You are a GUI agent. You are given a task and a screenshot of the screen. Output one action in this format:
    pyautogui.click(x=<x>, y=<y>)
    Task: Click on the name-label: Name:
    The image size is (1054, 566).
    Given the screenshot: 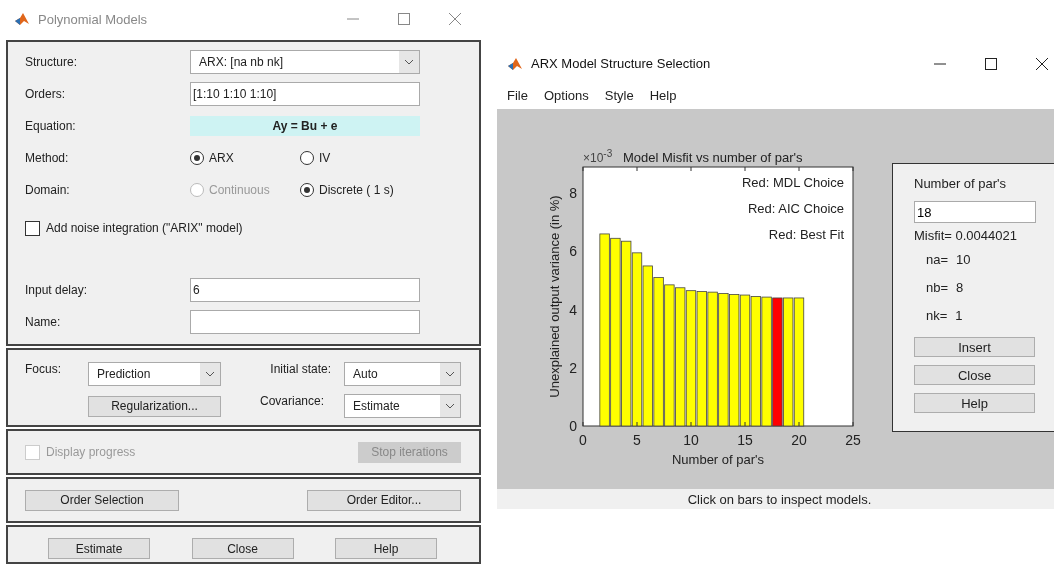 What is the action you would take?
    pyautogui.click(x=43, y=322)
    